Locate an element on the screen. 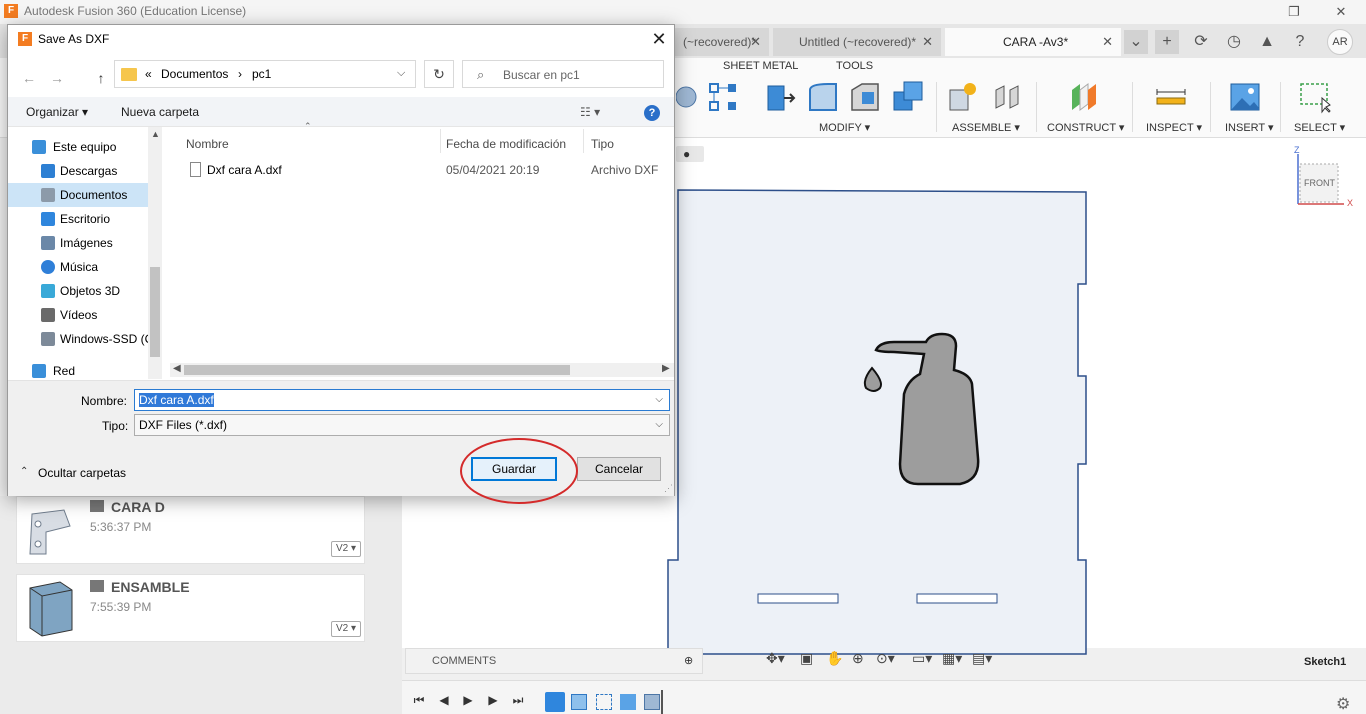 The height and width of the screenshot is (714, 1366). sync-icon: ⟳ is located at coordinates (1201, 42).